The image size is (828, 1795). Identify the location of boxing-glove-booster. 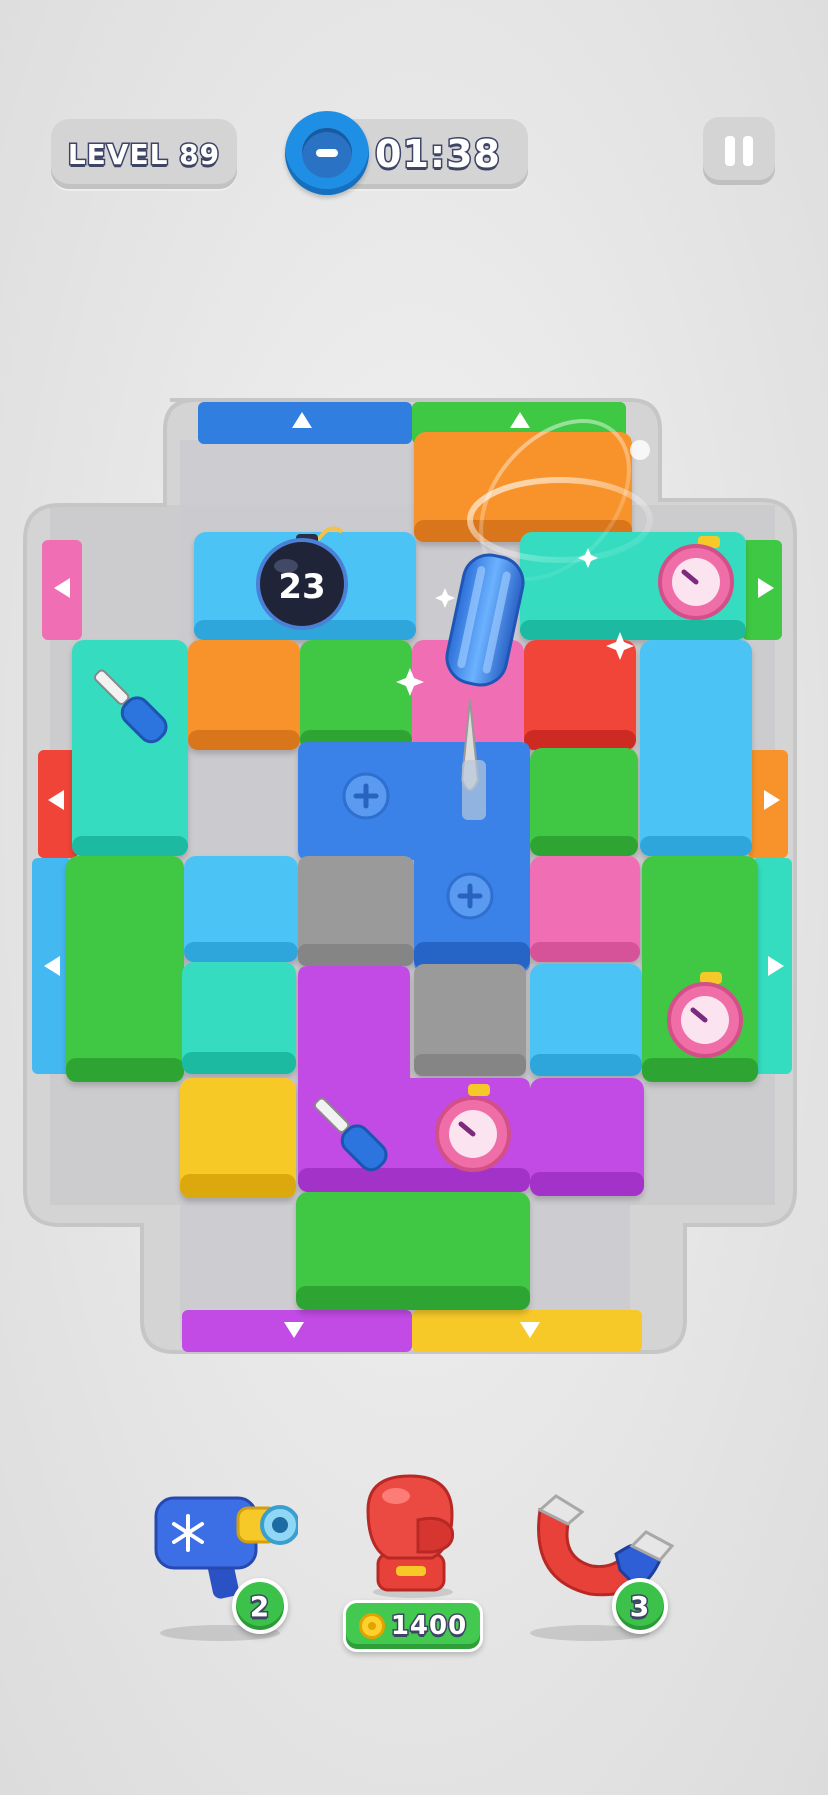
(413, 1535).